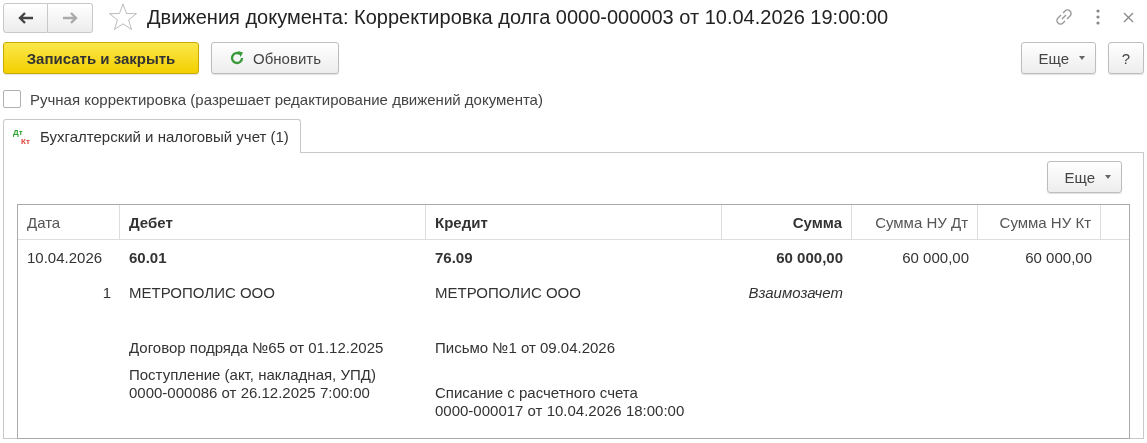  What do you see at coordinates (1064, 17) in the screenshot?
I see `link-icon` at bounding box center [1064, 17].